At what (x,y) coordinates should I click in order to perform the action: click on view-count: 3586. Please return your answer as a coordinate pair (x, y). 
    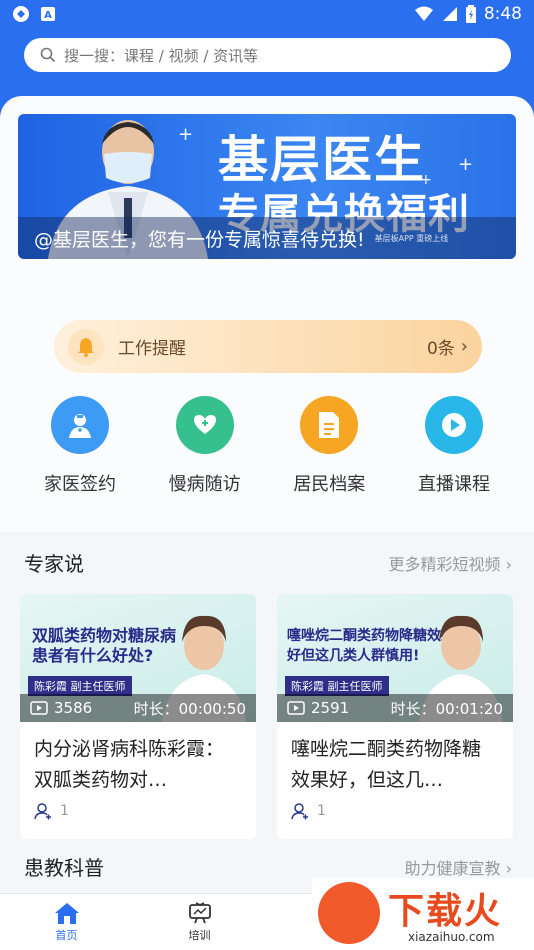
    Looking at the image, I should click on (73, 708).